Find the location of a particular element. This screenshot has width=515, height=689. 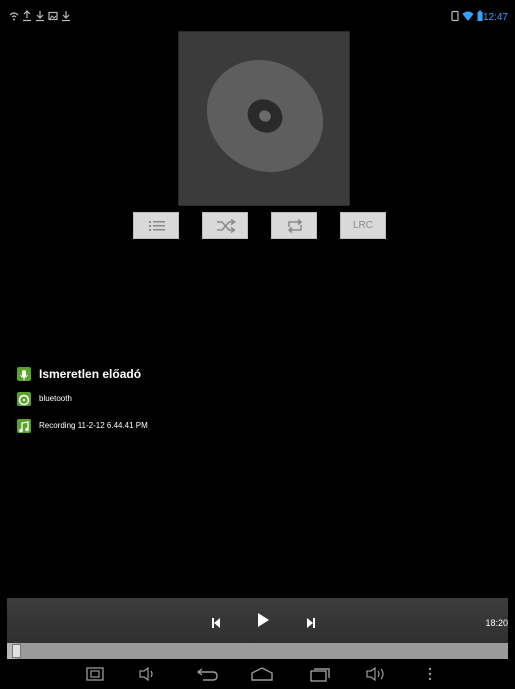

playlist-icon is located at coordinates (157, 226).